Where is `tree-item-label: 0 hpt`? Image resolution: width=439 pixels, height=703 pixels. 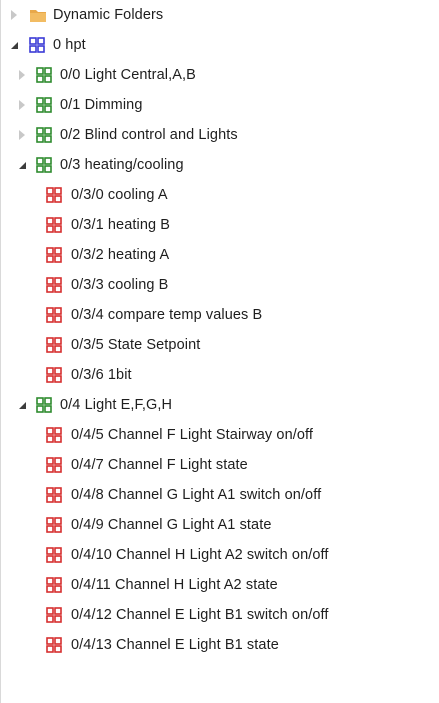
tree-item-label: 0 hpt is located at coordinates (69, 45).